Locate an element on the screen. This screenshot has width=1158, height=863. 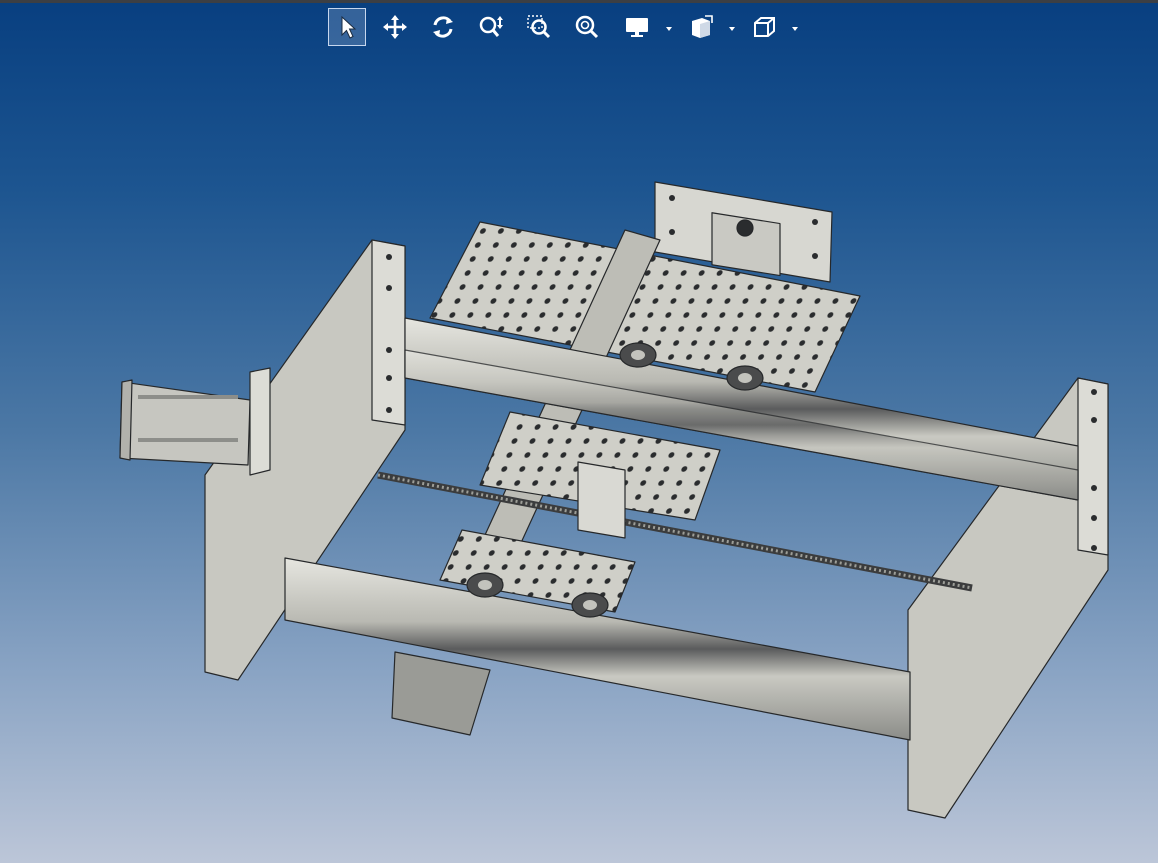
rotate-tool-button is located at coordinates (443, 27).